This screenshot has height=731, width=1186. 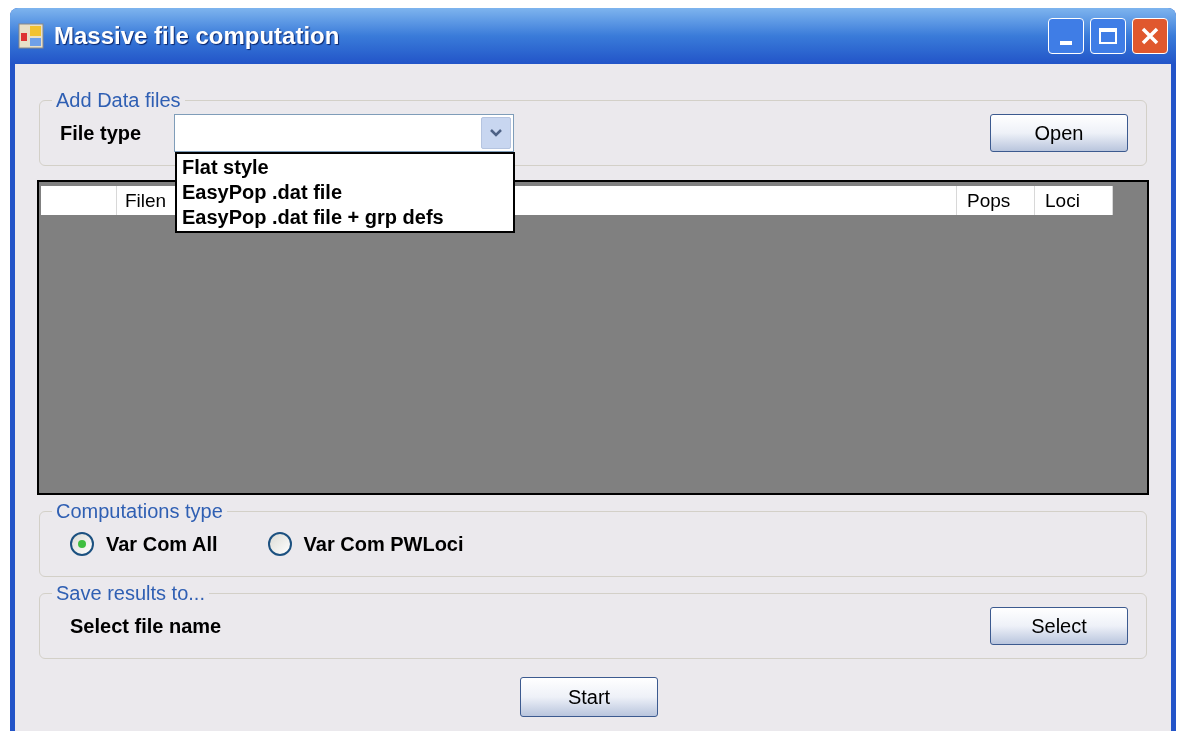 I want to click on file-type-label: File type, so click(x=101, y=133).